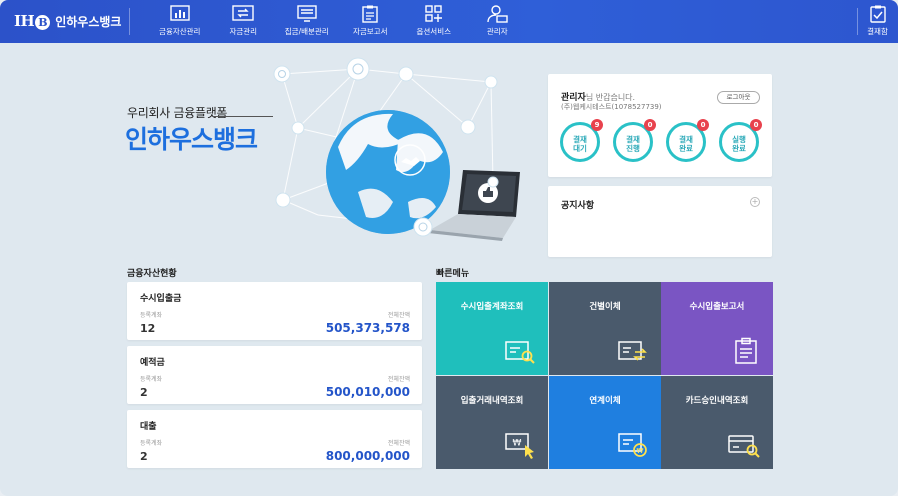 This screenshot has height=496, width=898. What do you see at coordinates (632, 351) in the screenshot?
I see `single-transfer-icon` at bounding box center [632, 351].